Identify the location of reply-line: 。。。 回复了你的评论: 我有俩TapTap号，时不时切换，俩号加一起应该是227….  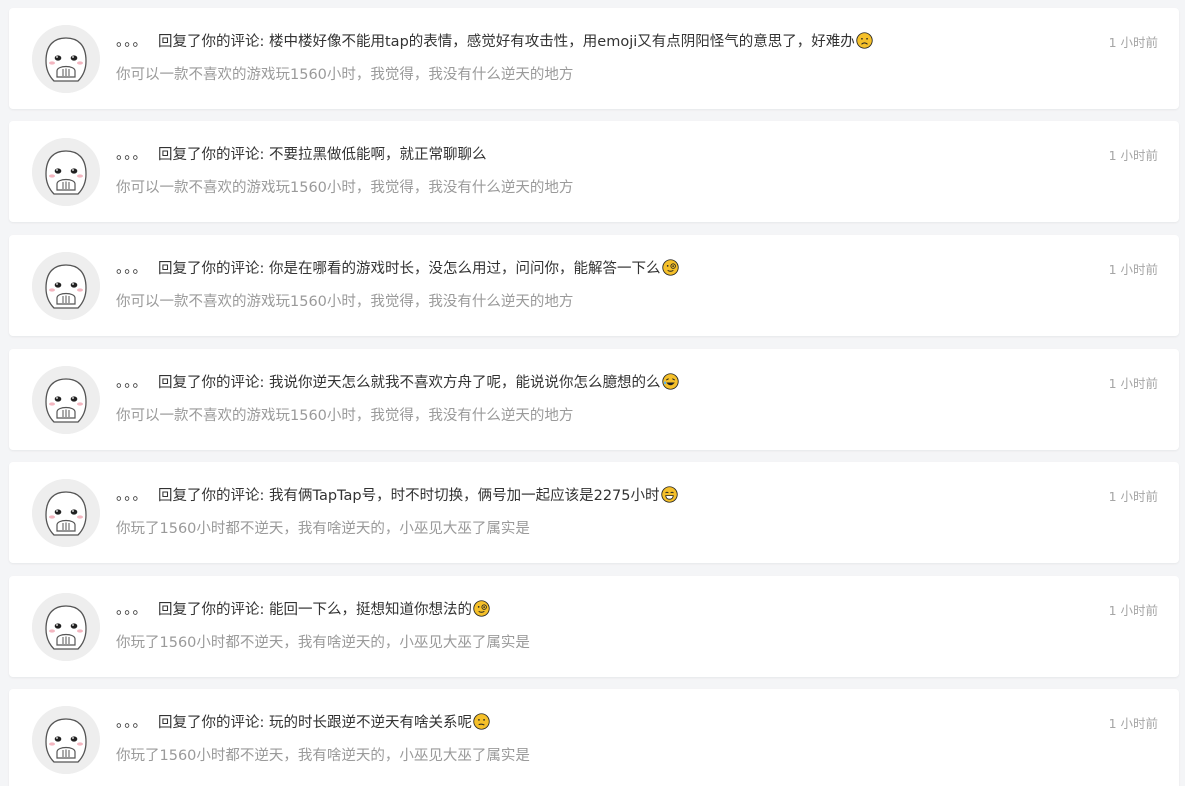
(586, 496).